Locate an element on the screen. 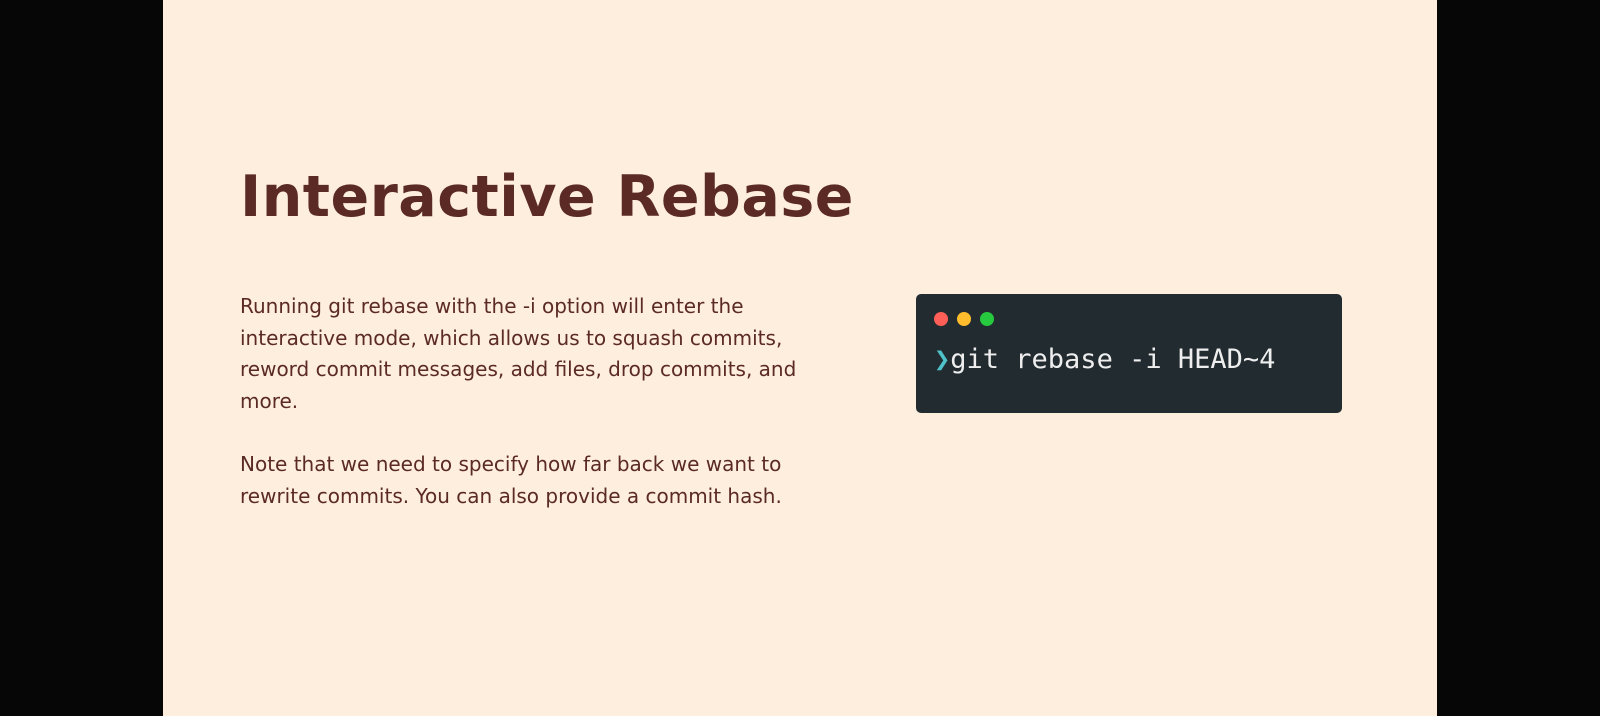 The image size is (1600, 716). terminal-window: ❯git rebase -i HEAD~4 is located at coordinates (1129, 353).